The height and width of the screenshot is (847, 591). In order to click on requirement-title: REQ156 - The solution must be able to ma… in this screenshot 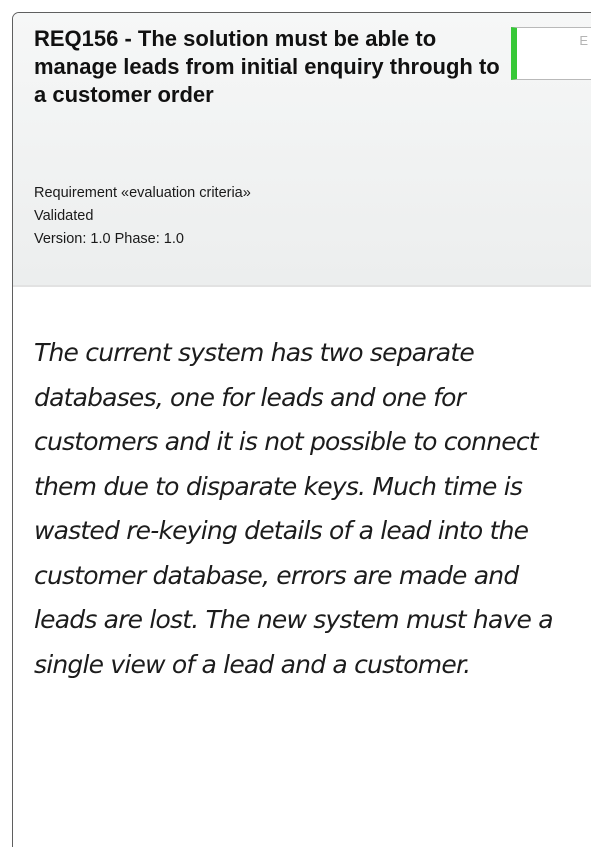, I will do `click(267, 66)`.